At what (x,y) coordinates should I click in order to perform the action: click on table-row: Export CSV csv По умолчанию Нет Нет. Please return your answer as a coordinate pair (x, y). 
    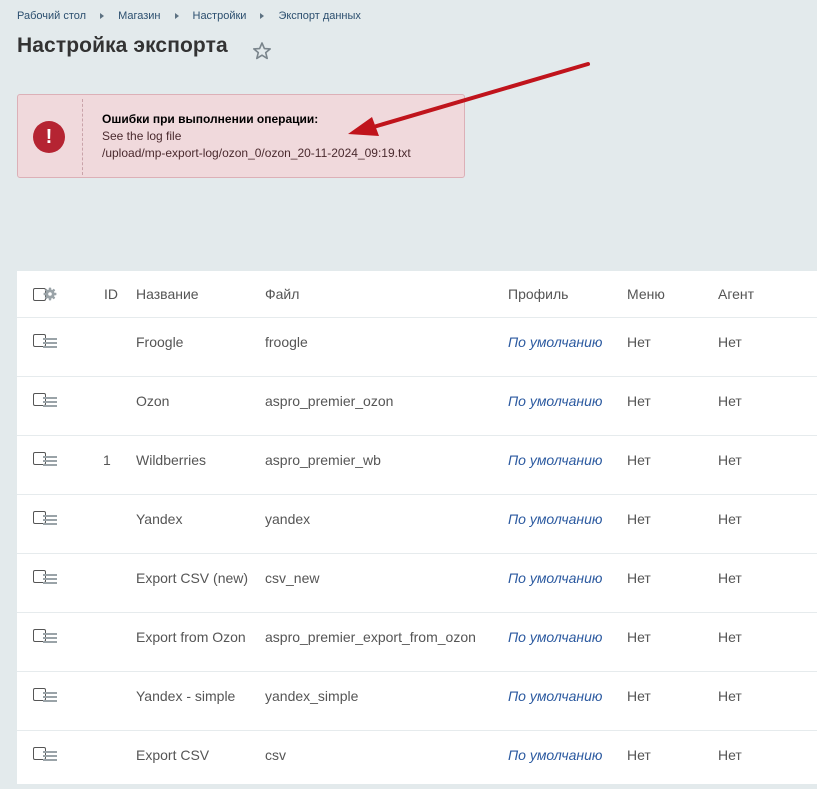
    Looking at the image, I should click on (417, 760).